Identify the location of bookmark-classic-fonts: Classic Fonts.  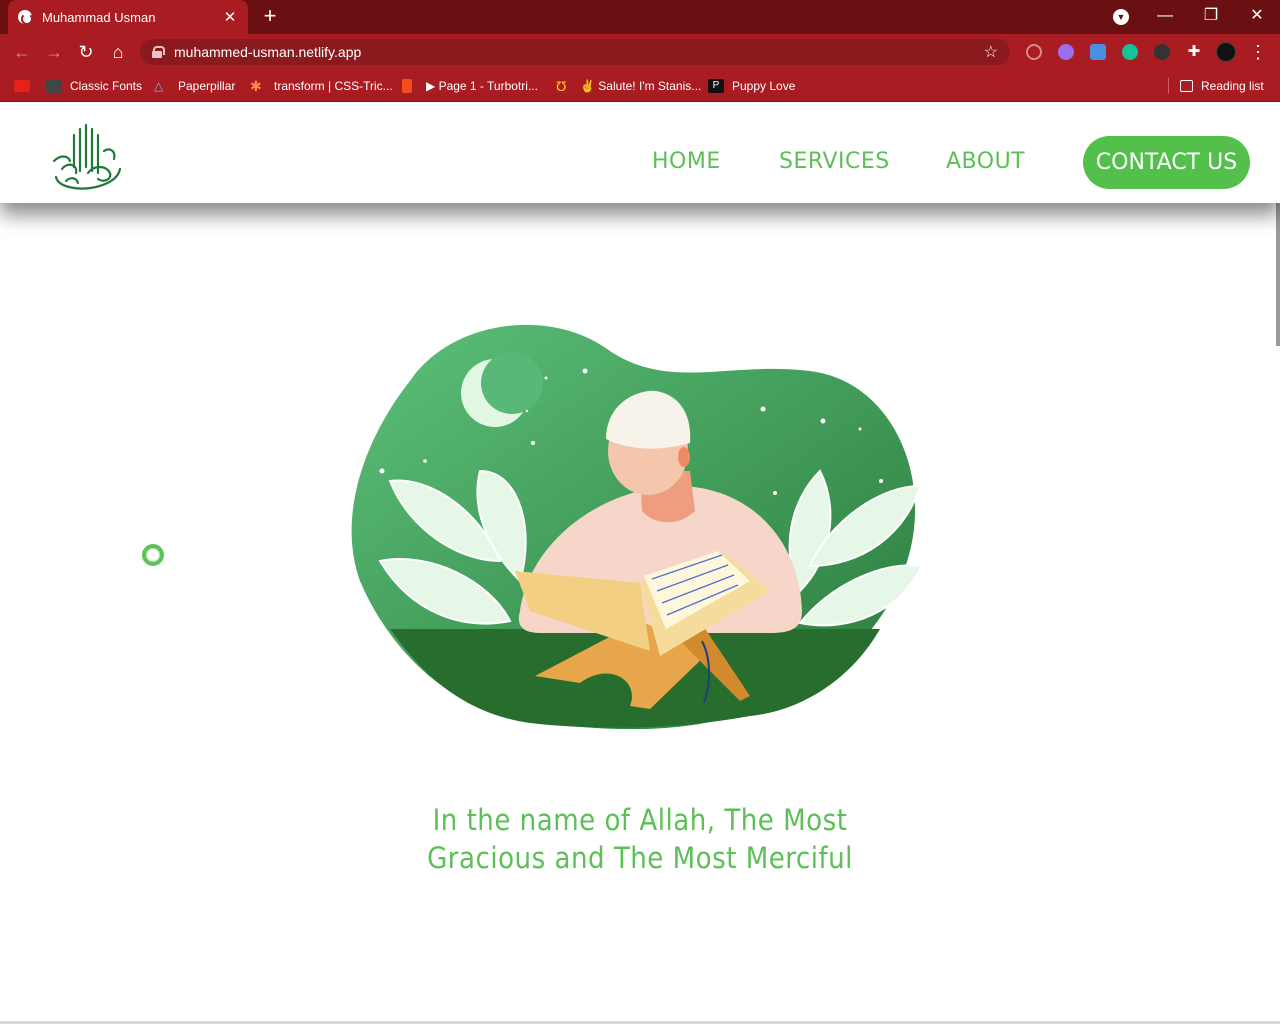
(94, 86).